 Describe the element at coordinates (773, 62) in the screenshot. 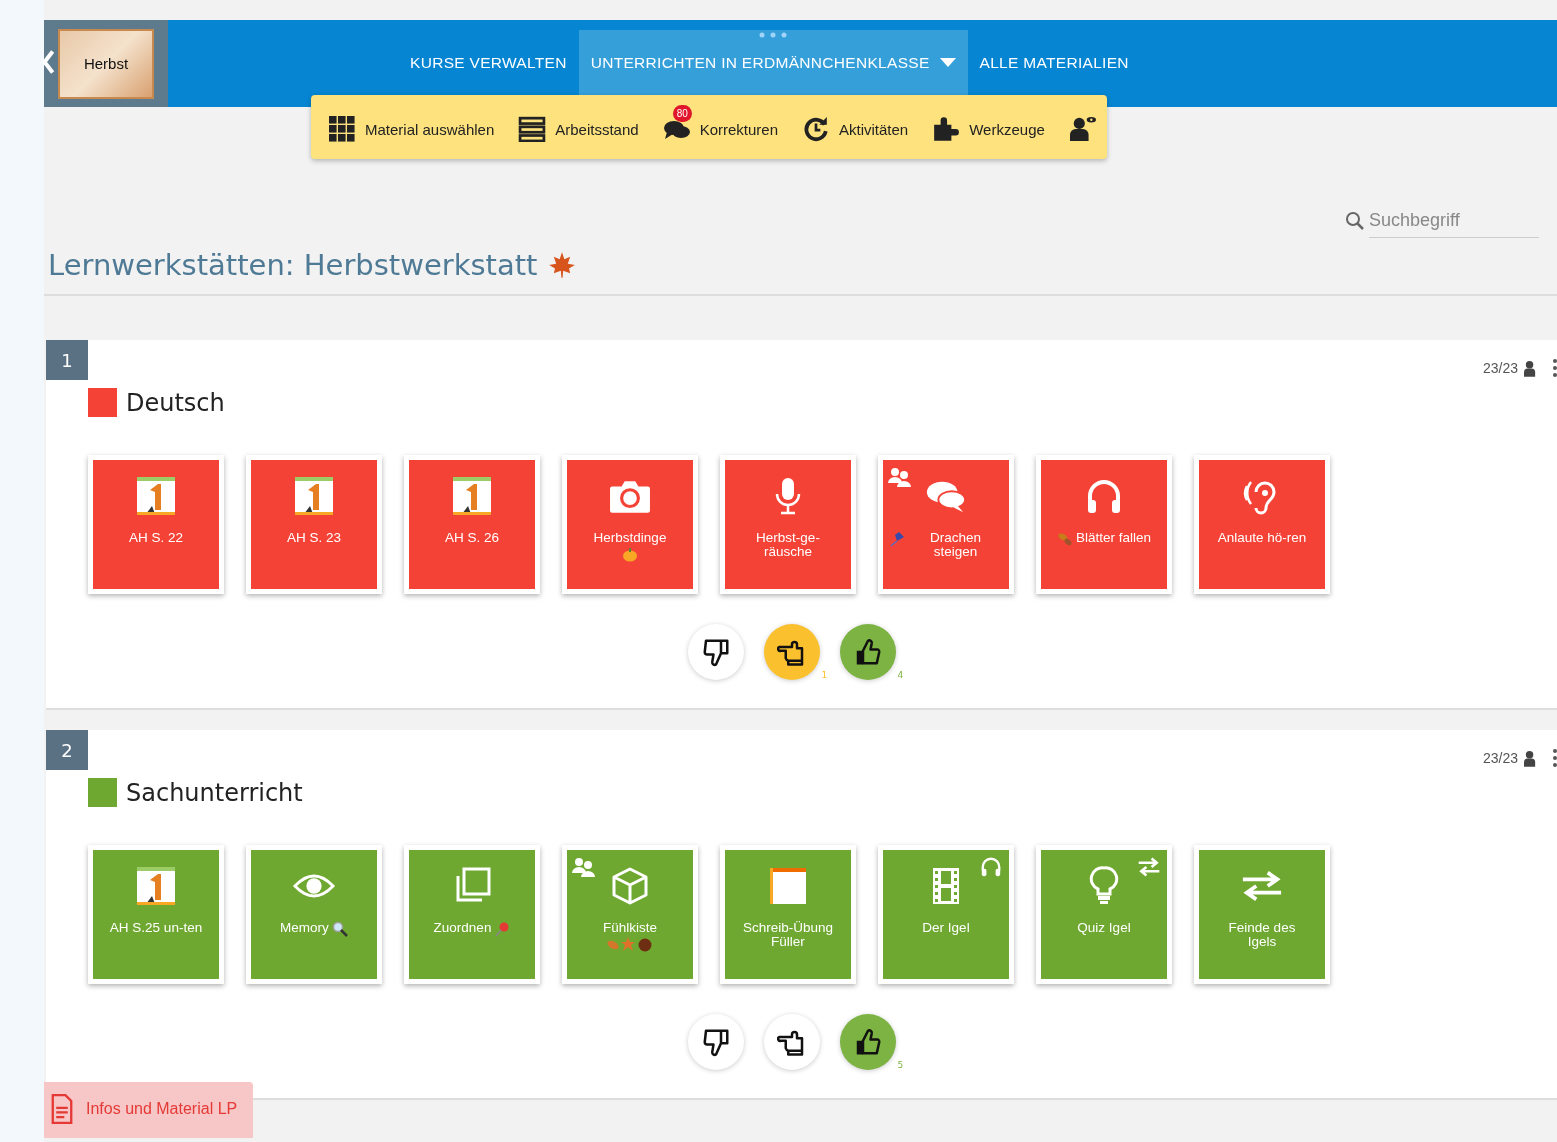

I see `nav-tab: UNTERRICHTEN IN ERDMÄNNCHENKLASSE` at that location.